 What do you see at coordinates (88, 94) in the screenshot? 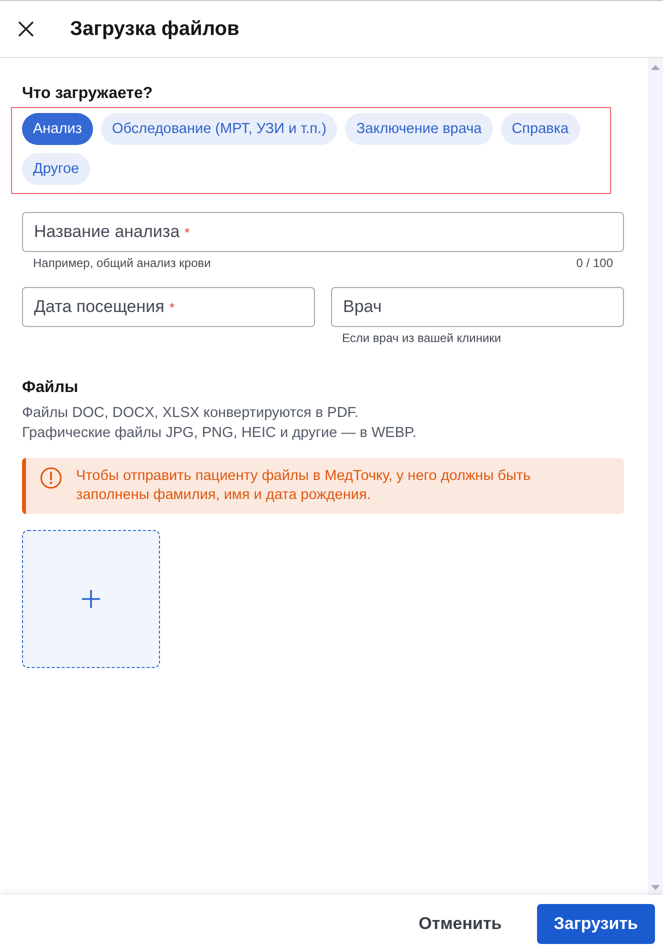
I see `section-label: Что загружаете?` at bounding box center [88, 94].